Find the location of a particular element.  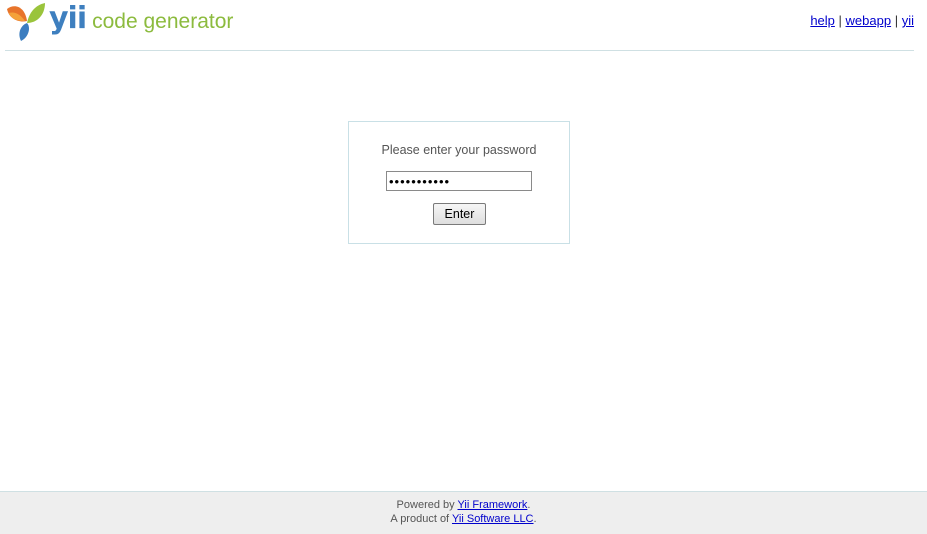

logo-mark: yii is located at coordinates (68, 18).